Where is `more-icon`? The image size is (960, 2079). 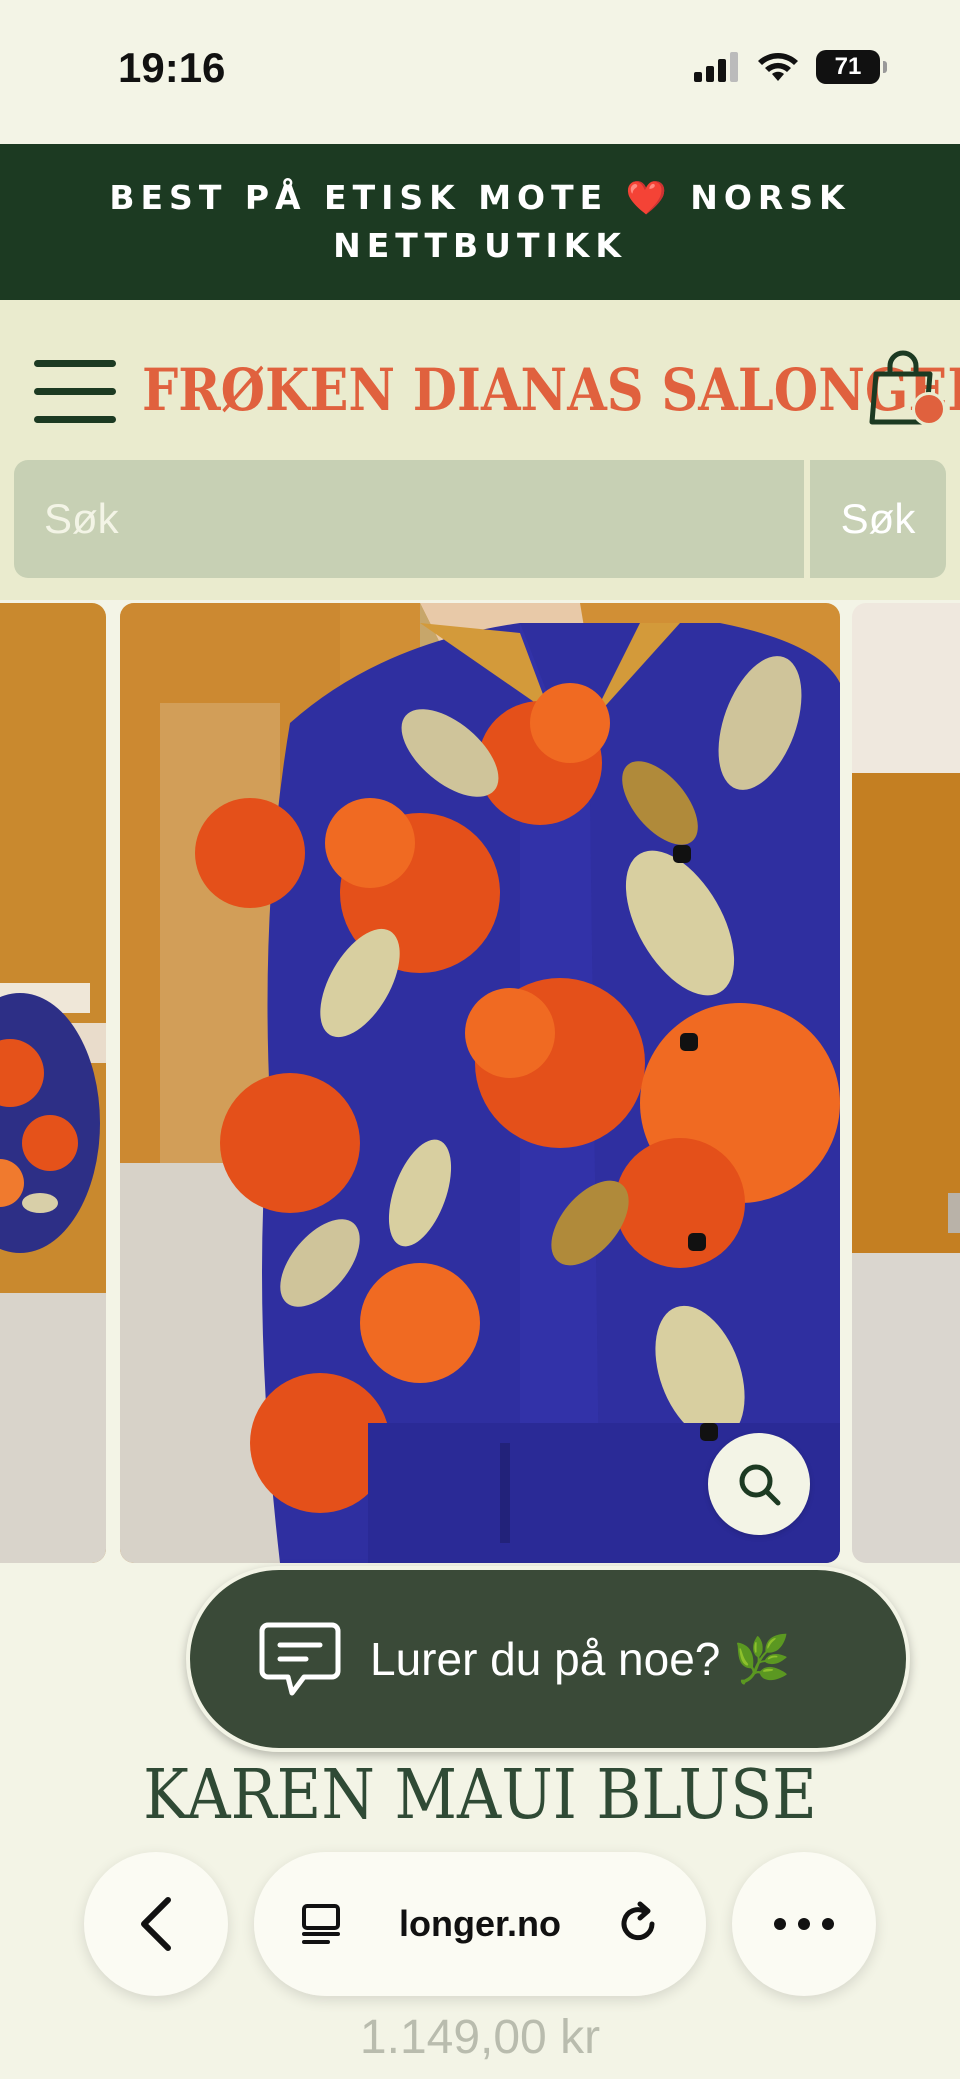 more-icon is located at coordinates (804, 1924).